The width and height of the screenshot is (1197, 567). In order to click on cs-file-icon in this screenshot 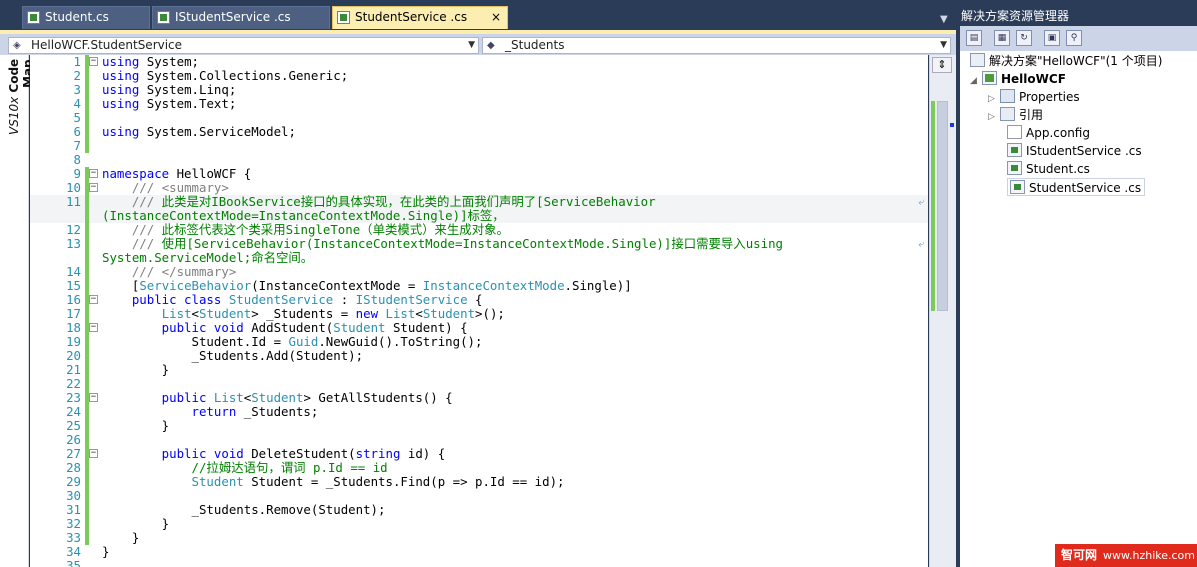, I will do `click(163, 17)`.